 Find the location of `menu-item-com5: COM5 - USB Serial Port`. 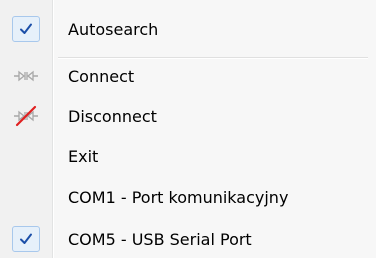

menu-item-com5: COM5 - USB Serial Port is located at coordinates (188, 239).